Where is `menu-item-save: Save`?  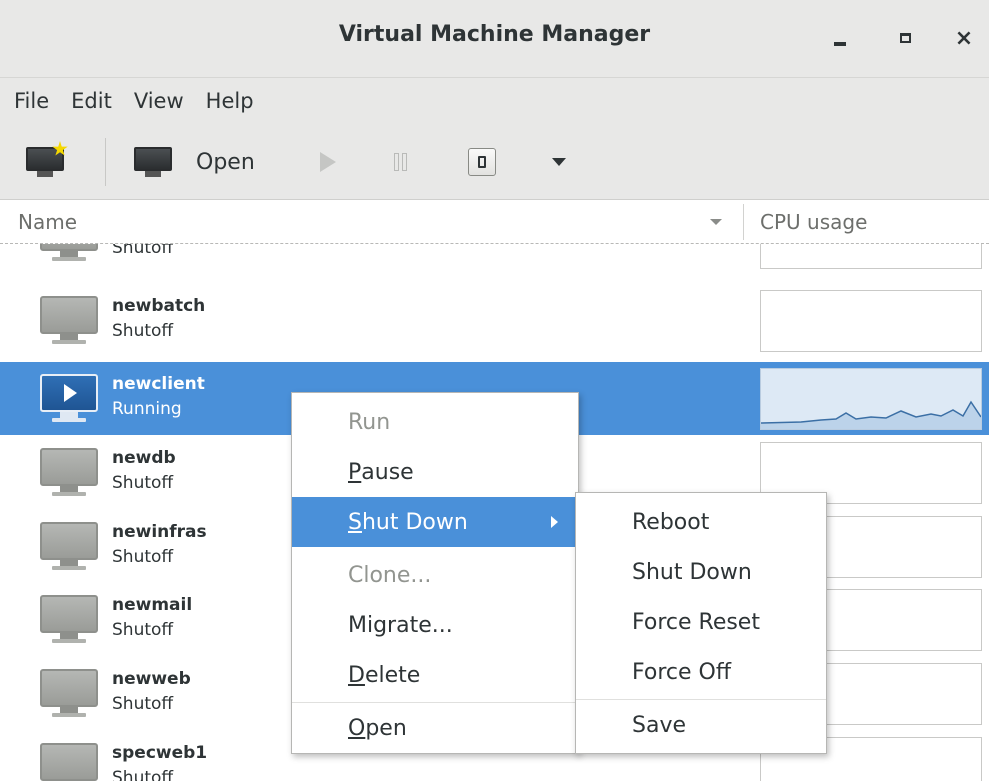
menu-item-save: Save is located at coordinates (701, 725).